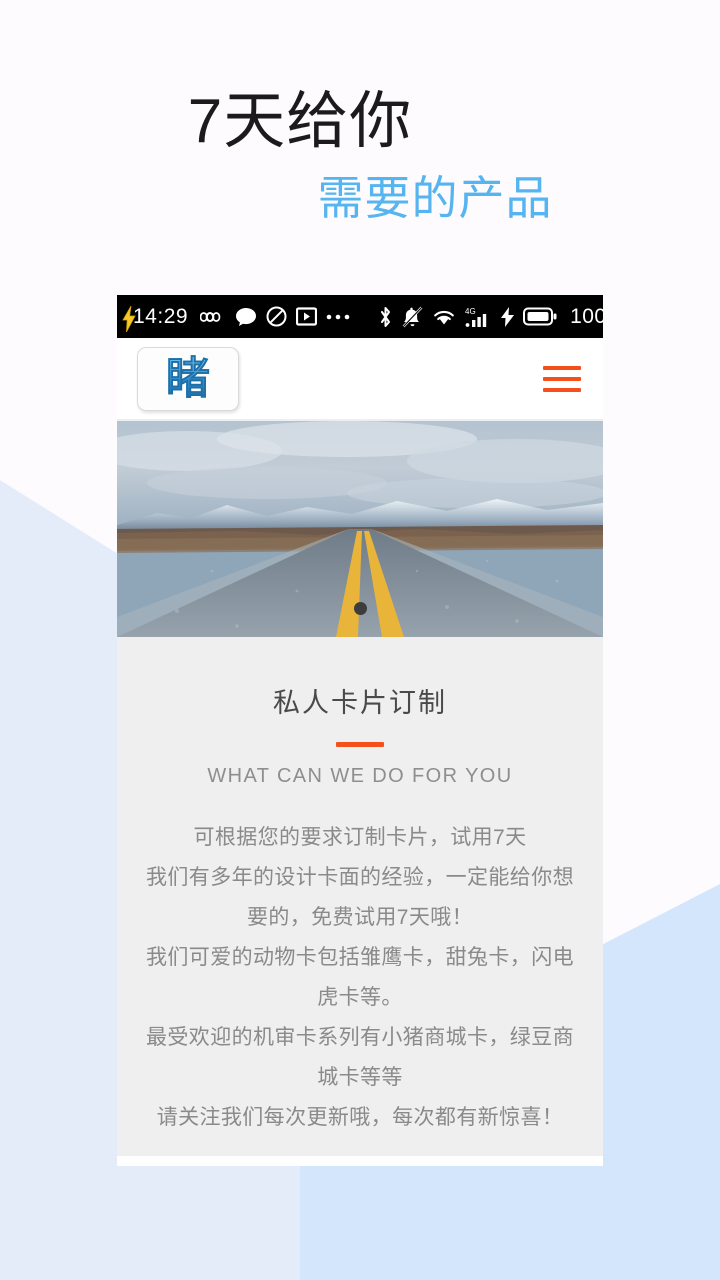  What do you see at coordinates (307, 317) in the screenshot?
I see `video-play-icon` at bounding box center [307, 317].